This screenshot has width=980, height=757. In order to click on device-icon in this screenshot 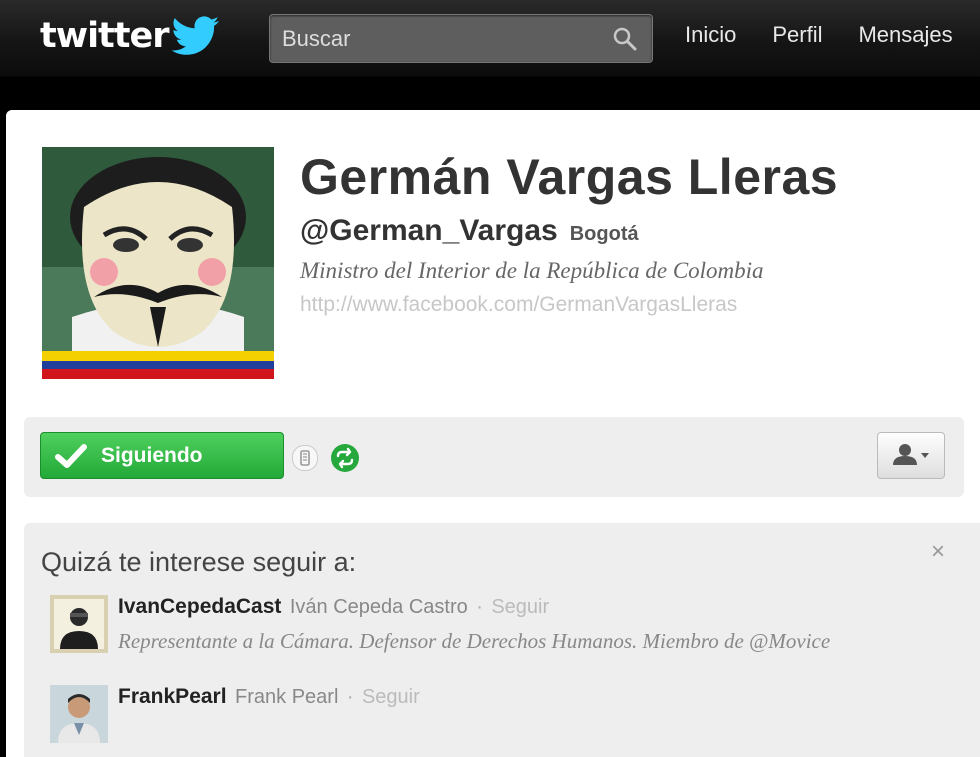, I will do `click(305, 458)`.